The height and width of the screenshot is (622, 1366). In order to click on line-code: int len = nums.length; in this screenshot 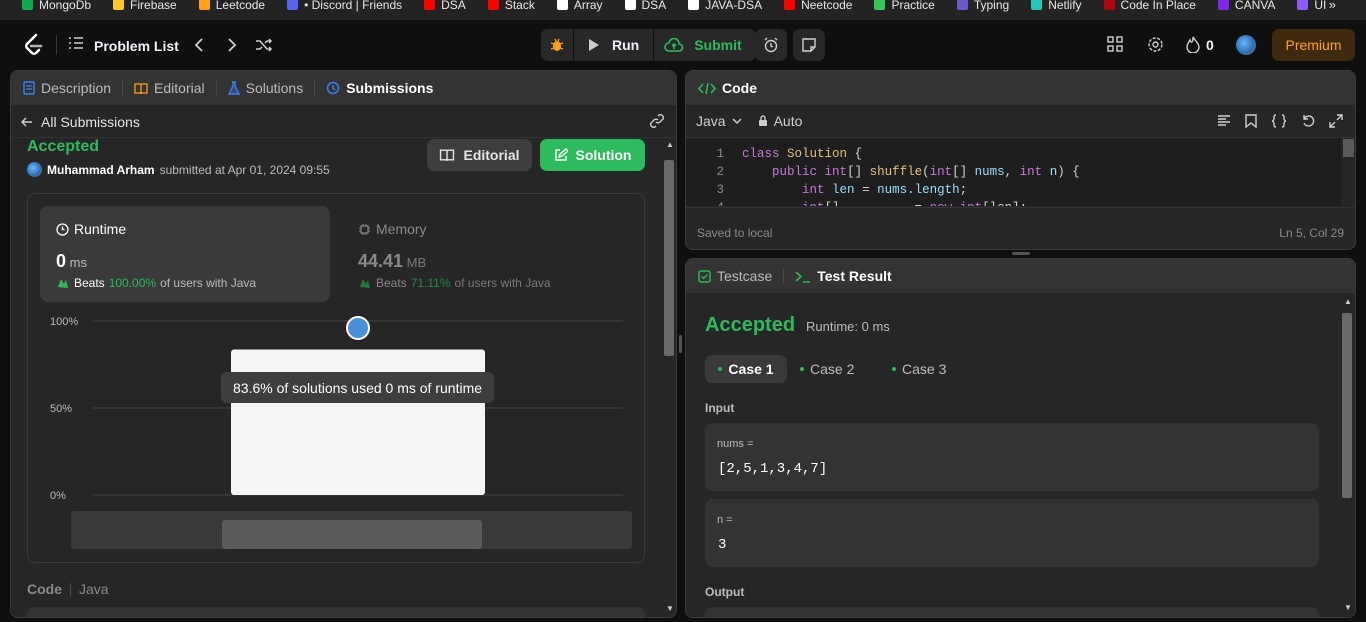, I will do `click(885, 190)`.